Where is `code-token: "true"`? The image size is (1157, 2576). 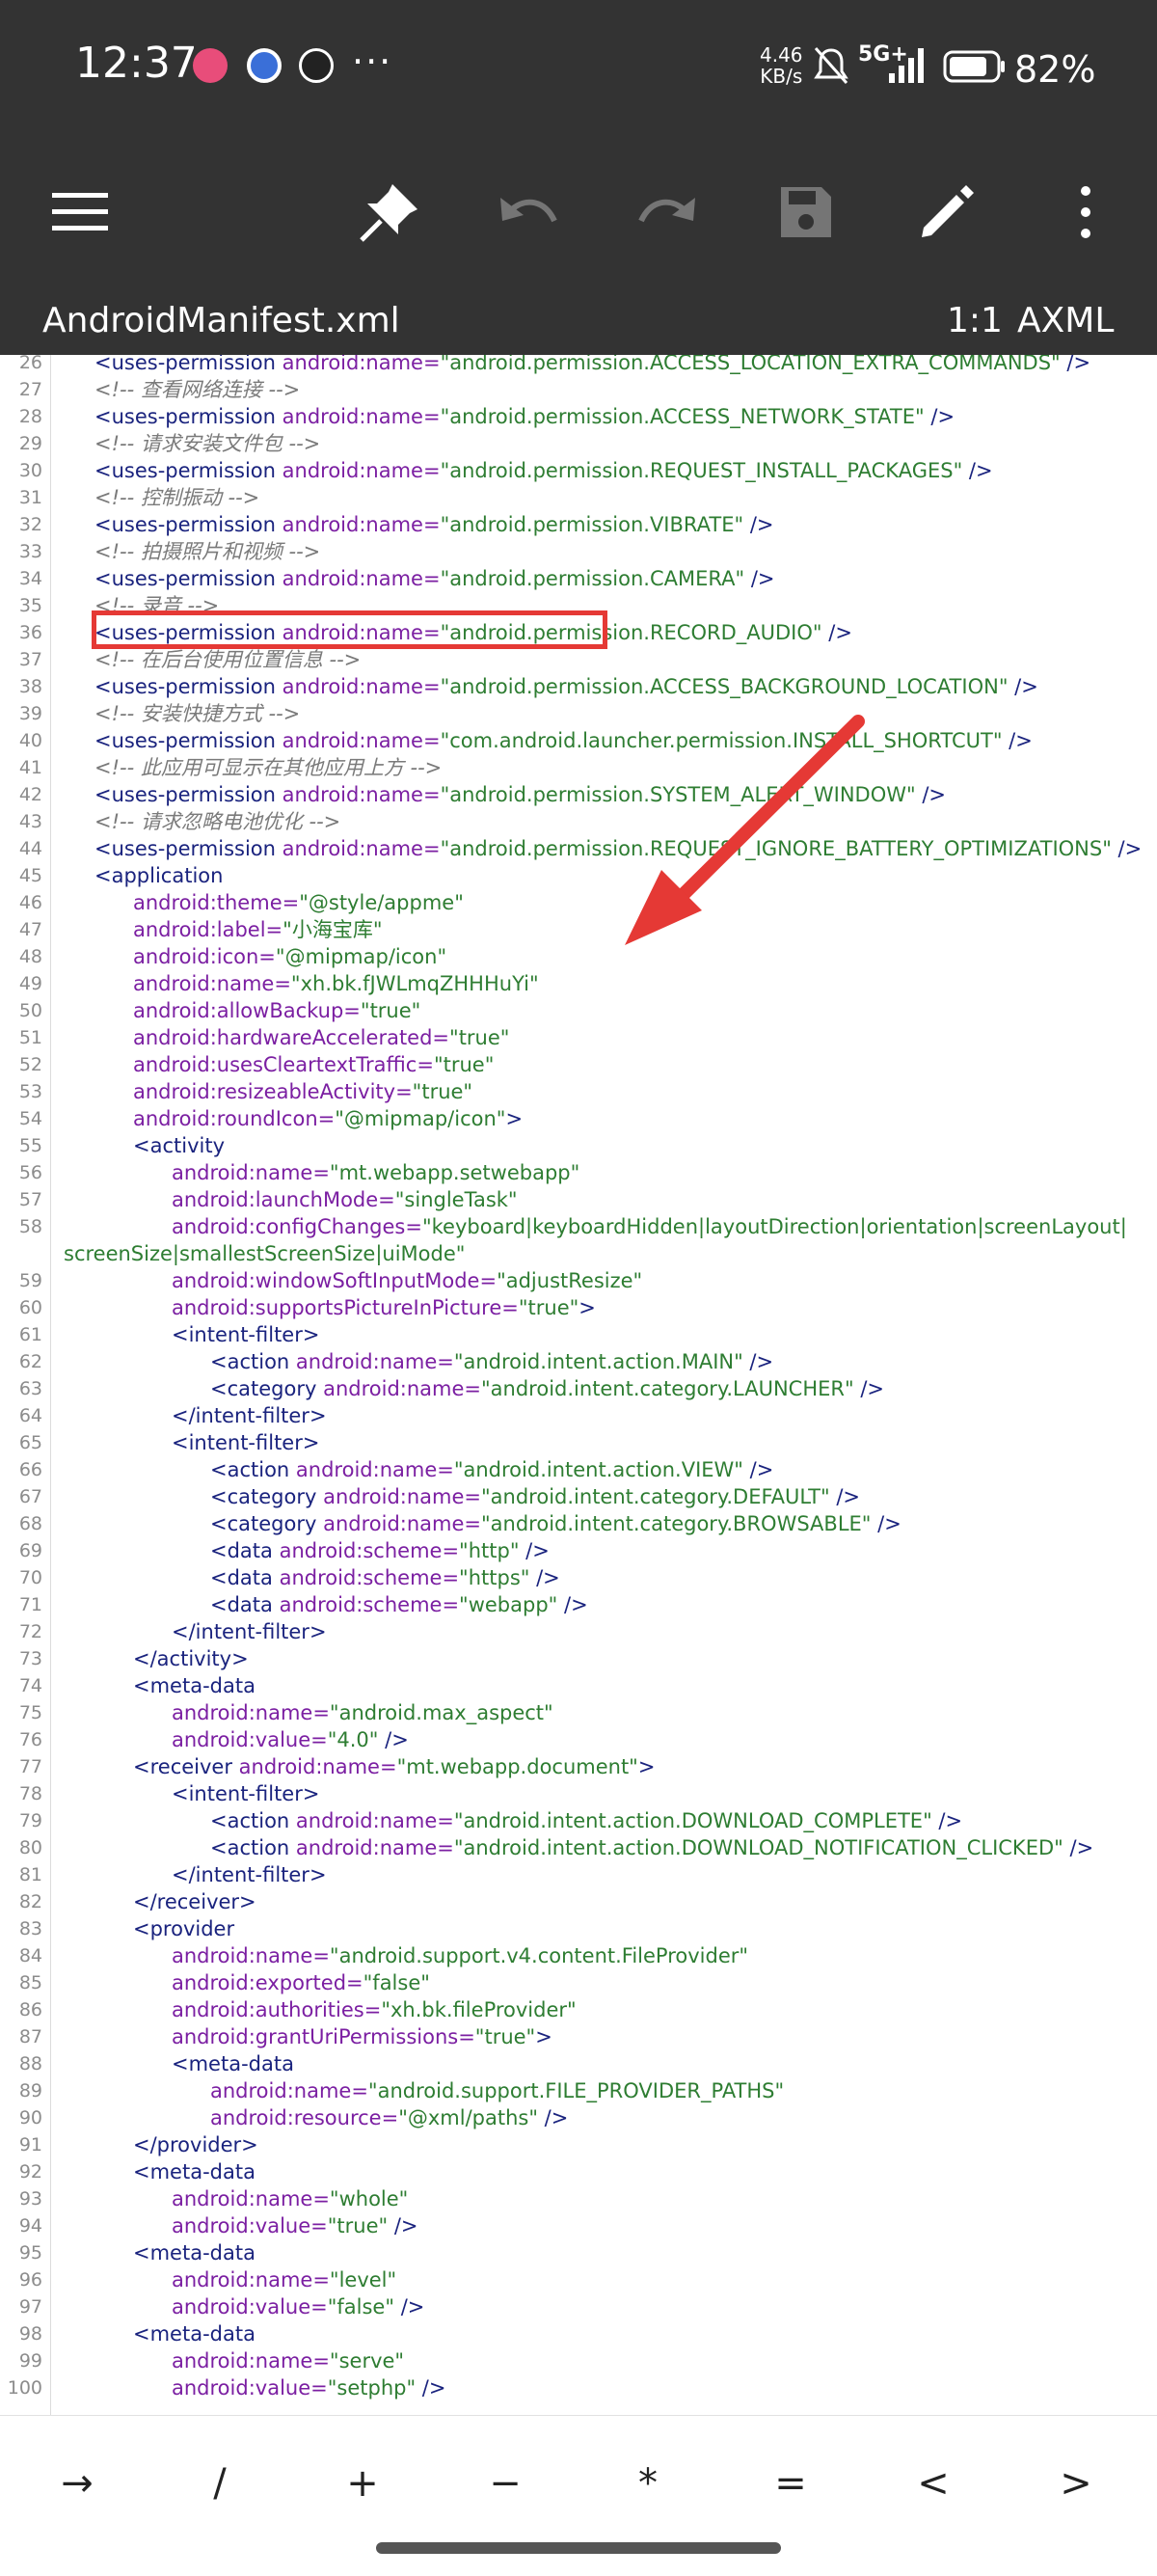
code-token: "true" is located at coordinates (358, 2225).